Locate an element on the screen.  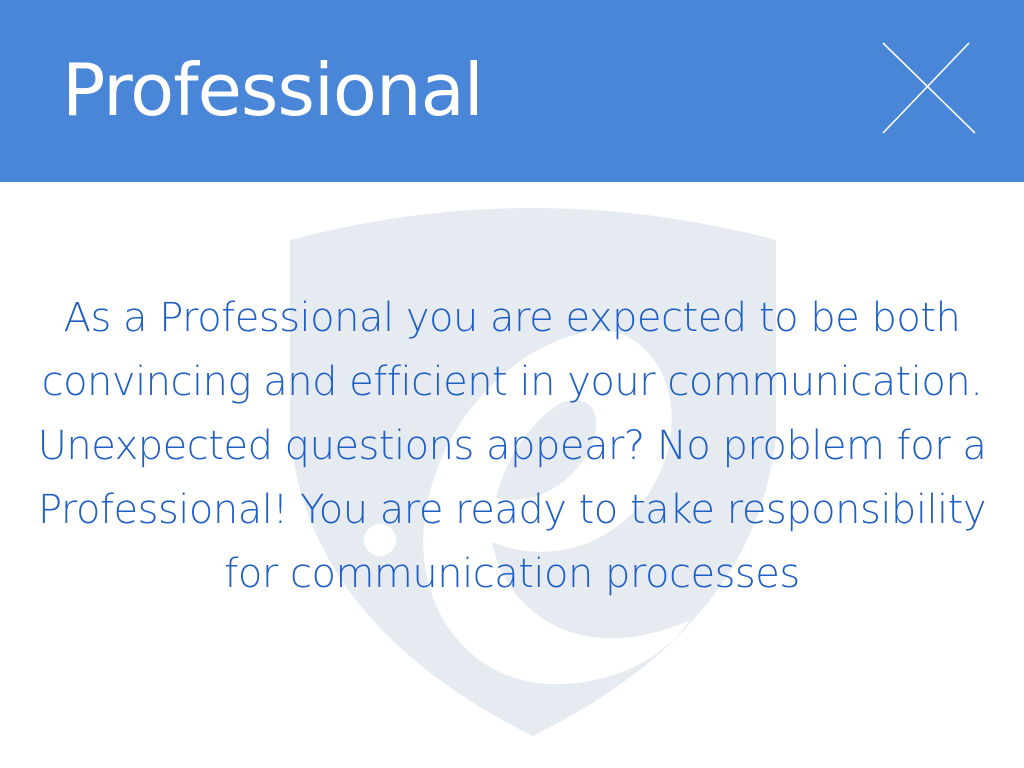
close-button is located at coordinates (929, 88).